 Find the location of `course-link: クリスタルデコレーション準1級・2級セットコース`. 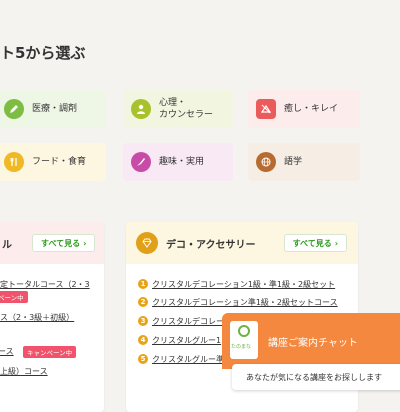

course-link: クリスタルデコレーション準1級・2級セットコース is located at coordinates (245, 302).